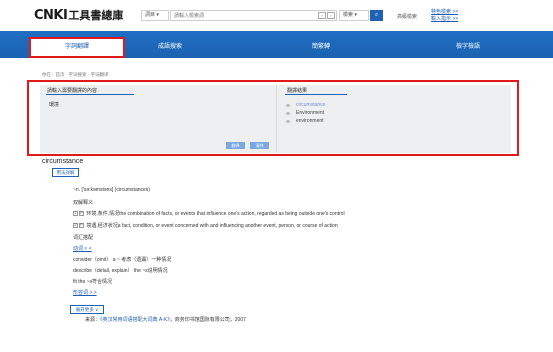 The height and width of the screenshot is (352, 553). What do you see at coordinates (331, 15) in the screenshot?
I see `next-arrow-icon: ›` at bounding box center [331, 15].